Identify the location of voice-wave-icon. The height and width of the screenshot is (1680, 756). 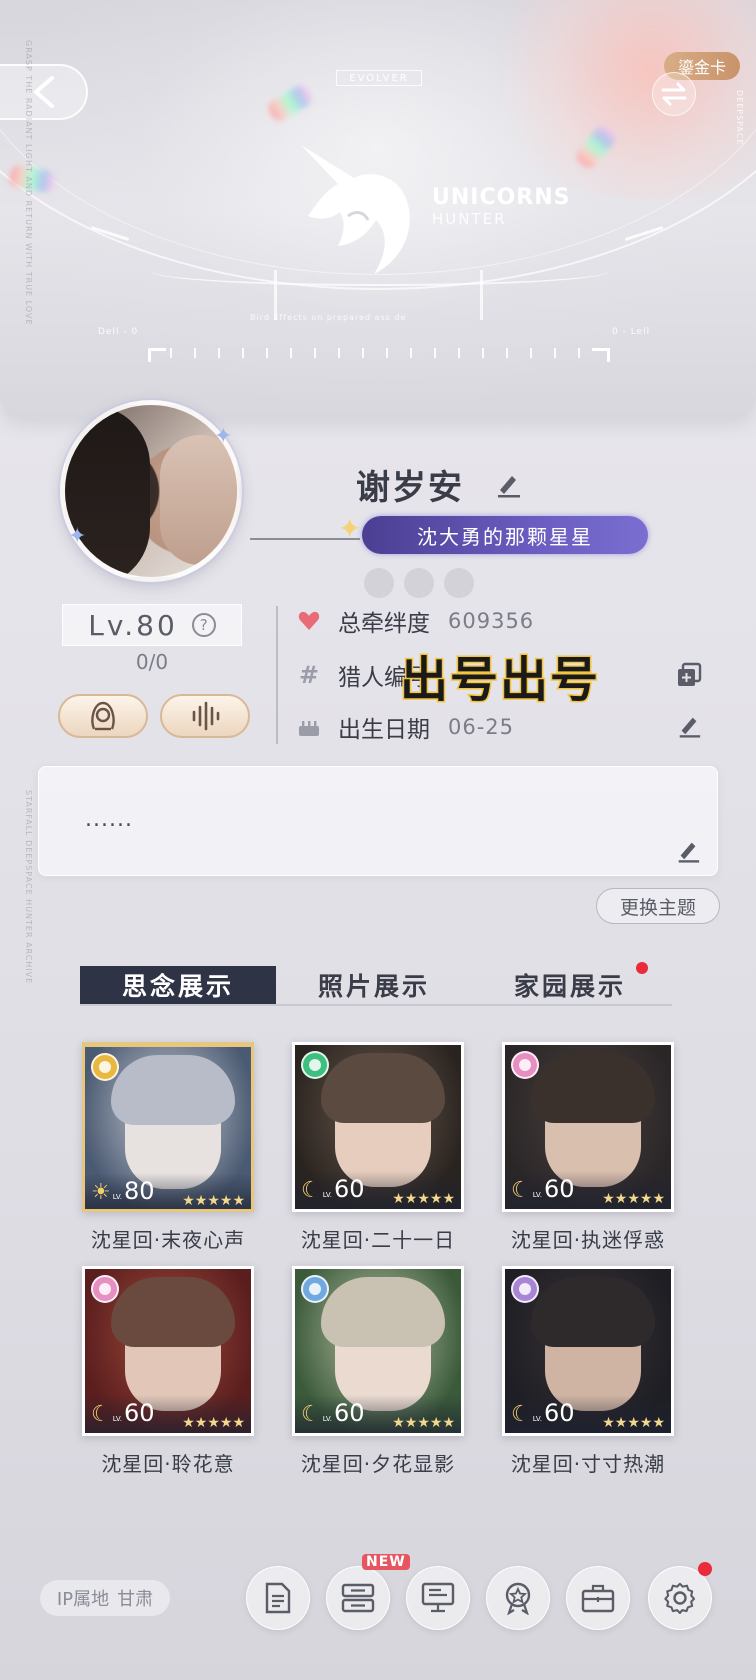
(206, 716).